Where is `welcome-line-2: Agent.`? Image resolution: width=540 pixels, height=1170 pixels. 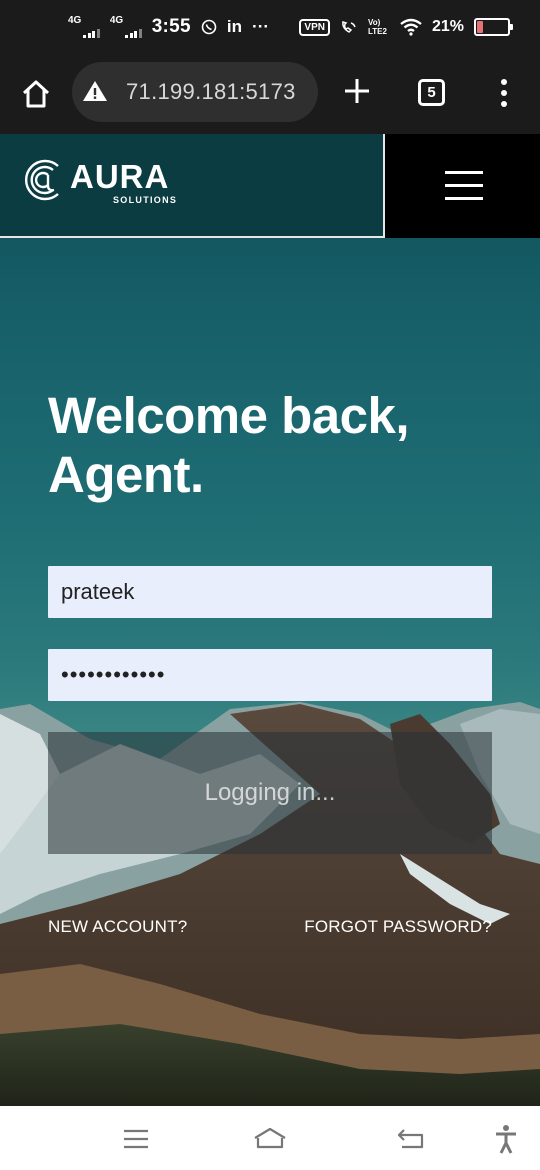
welcome-line-2: Agent. is located at coordinates (126, 474).